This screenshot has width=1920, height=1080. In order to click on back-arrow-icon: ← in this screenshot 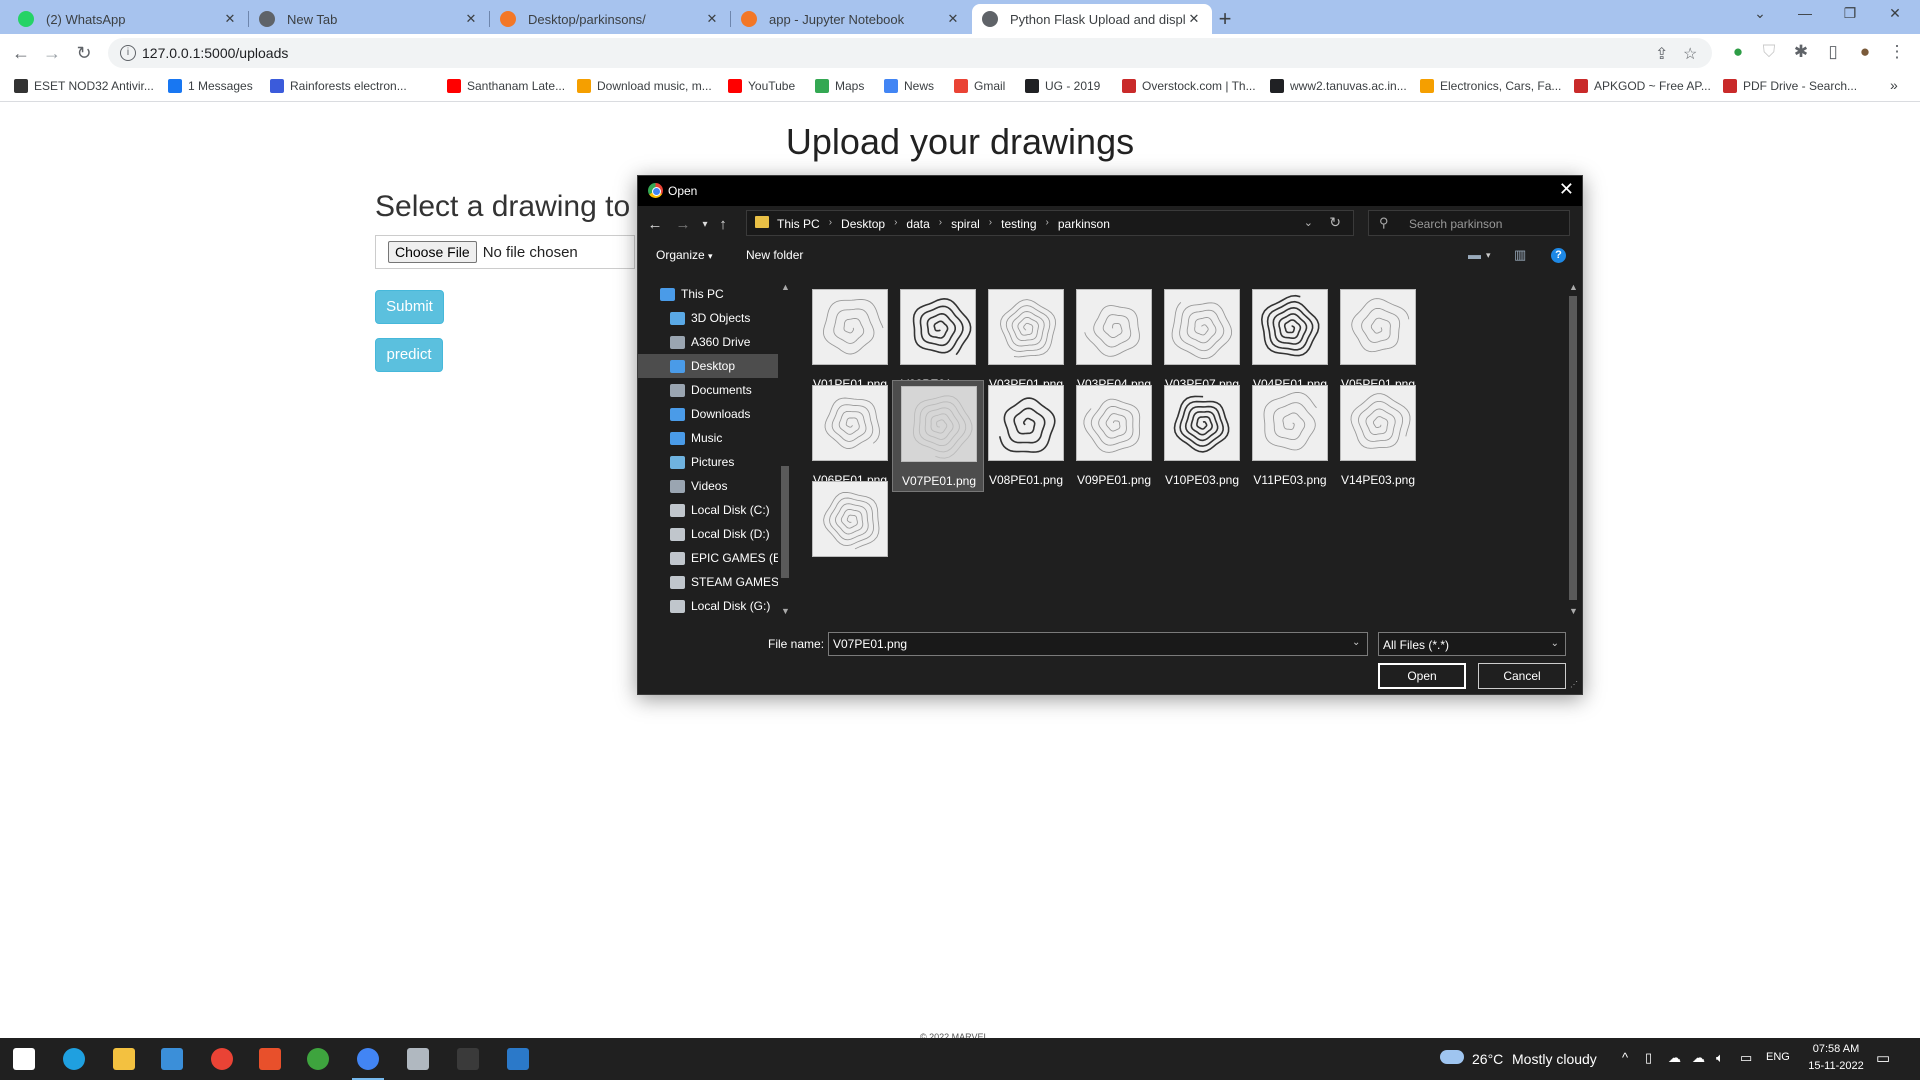, I will do `click(655, 224)`.